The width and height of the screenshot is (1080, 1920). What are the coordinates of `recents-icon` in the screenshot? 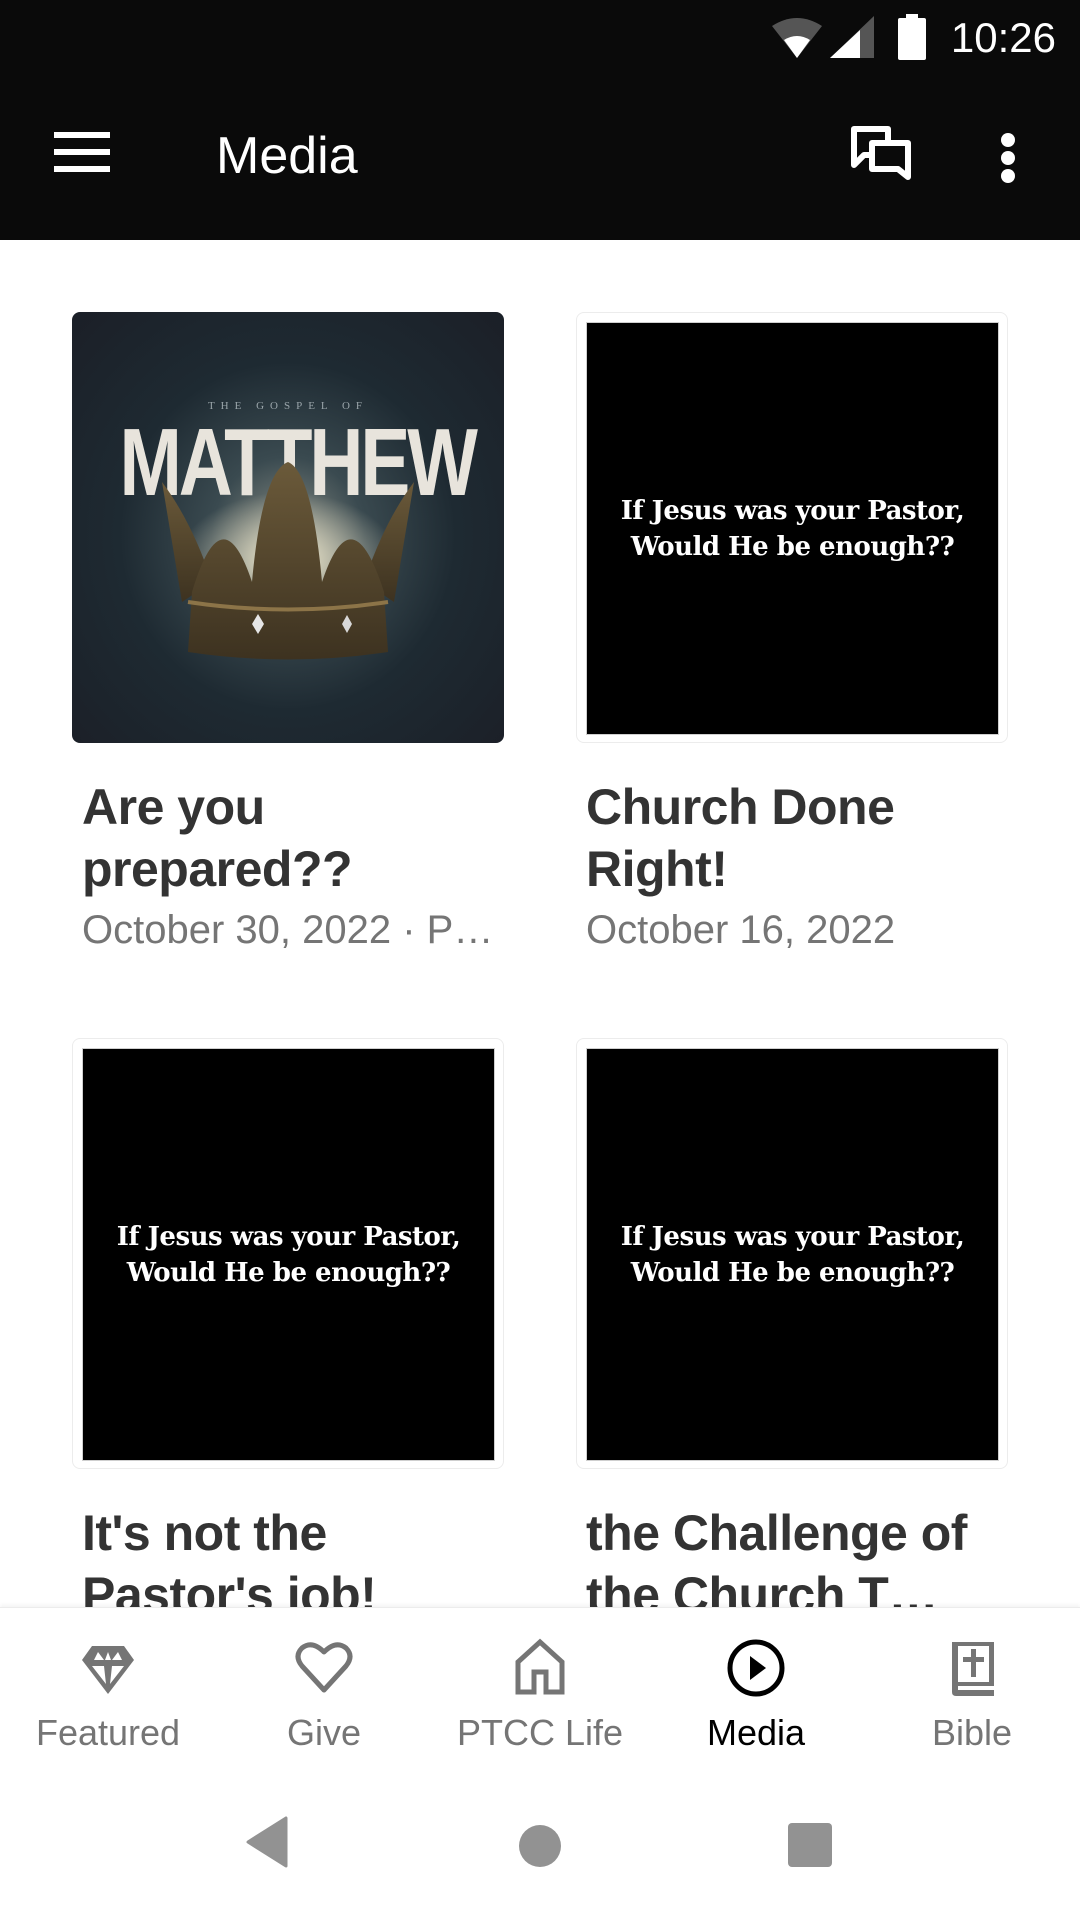 It's located at (810, 1845).